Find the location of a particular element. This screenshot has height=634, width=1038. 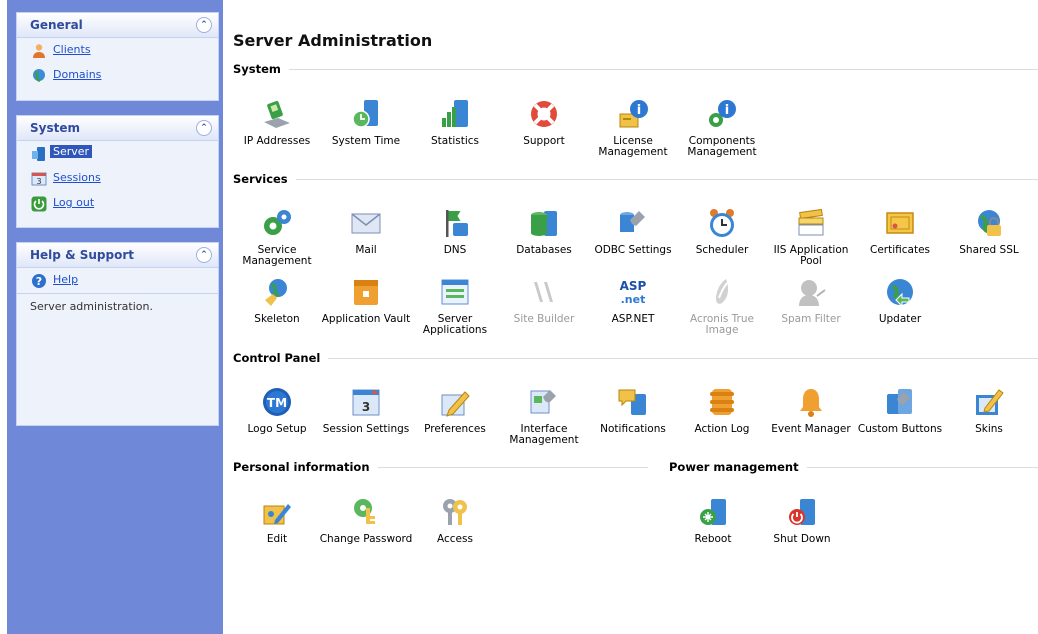

tool-reboot: Reboot is located at coordinates (713, 520).